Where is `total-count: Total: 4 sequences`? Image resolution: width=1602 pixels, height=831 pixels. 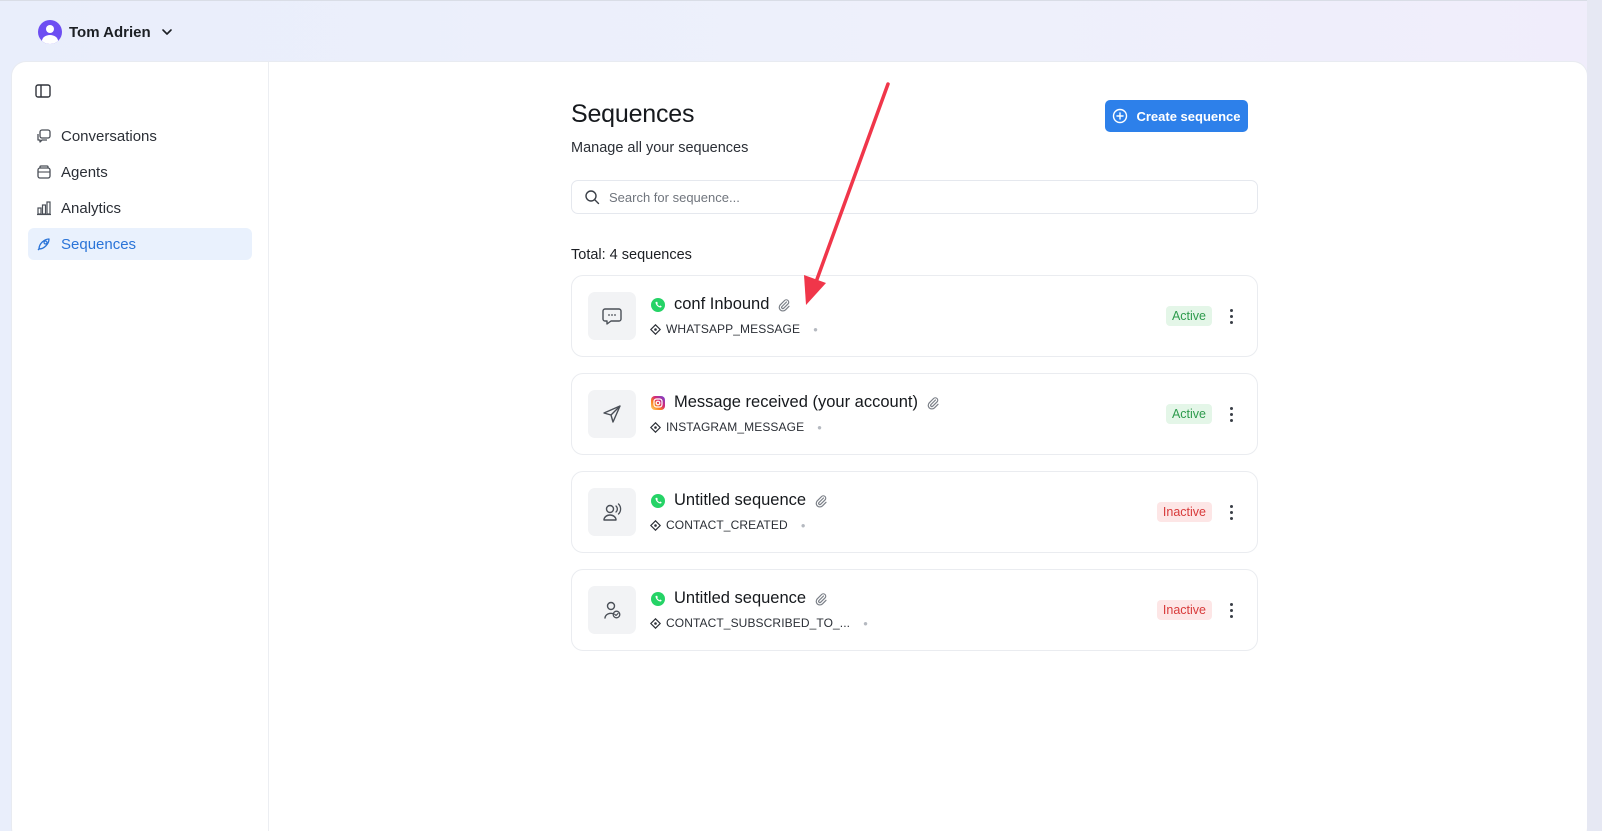
total-count: Total: 4 sequences is located at coordinates (631, 255).